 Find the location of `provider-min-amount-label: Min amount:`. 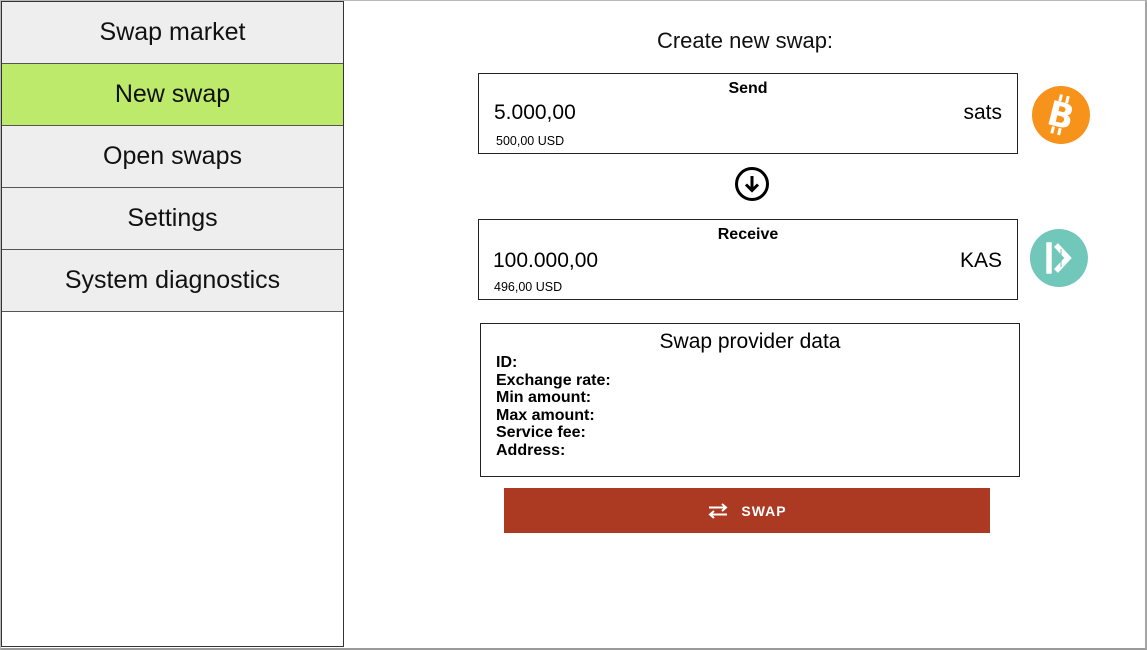

provider-min-amount-label: Min amount: is located at coordinates (544, 398).